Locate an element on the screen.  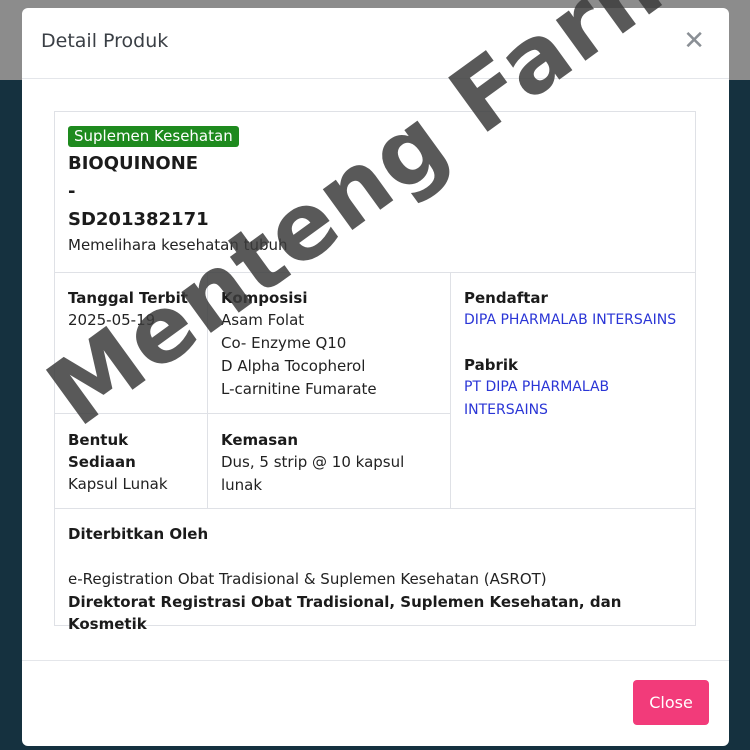
modal-footer: Close is located at coordinates (375, 703).